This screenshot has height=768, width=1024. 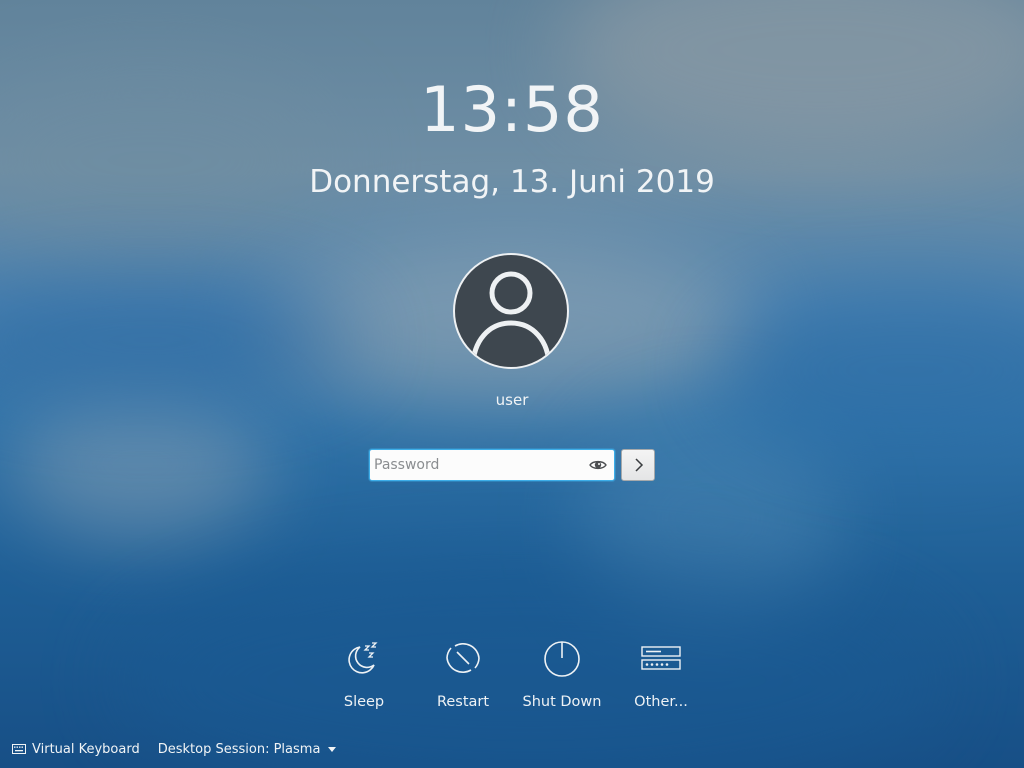 What do you see at coordinates (332, 749) in the screenshot?
I see `caret-down-icon` at bounding box center [332, 749].